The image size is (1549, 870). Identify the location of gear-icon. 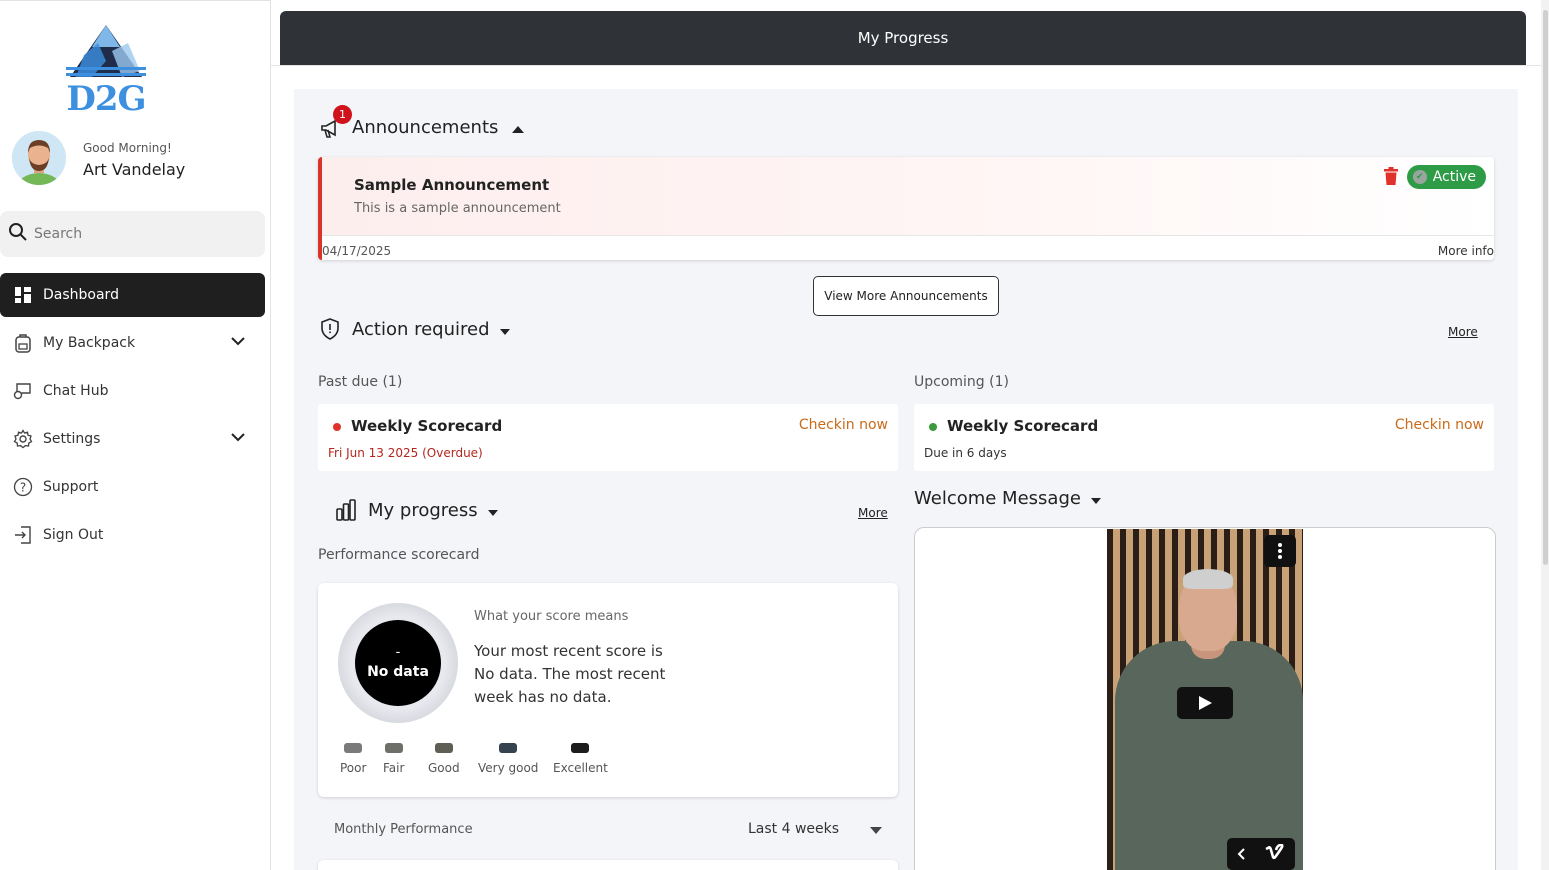
(23, 439).